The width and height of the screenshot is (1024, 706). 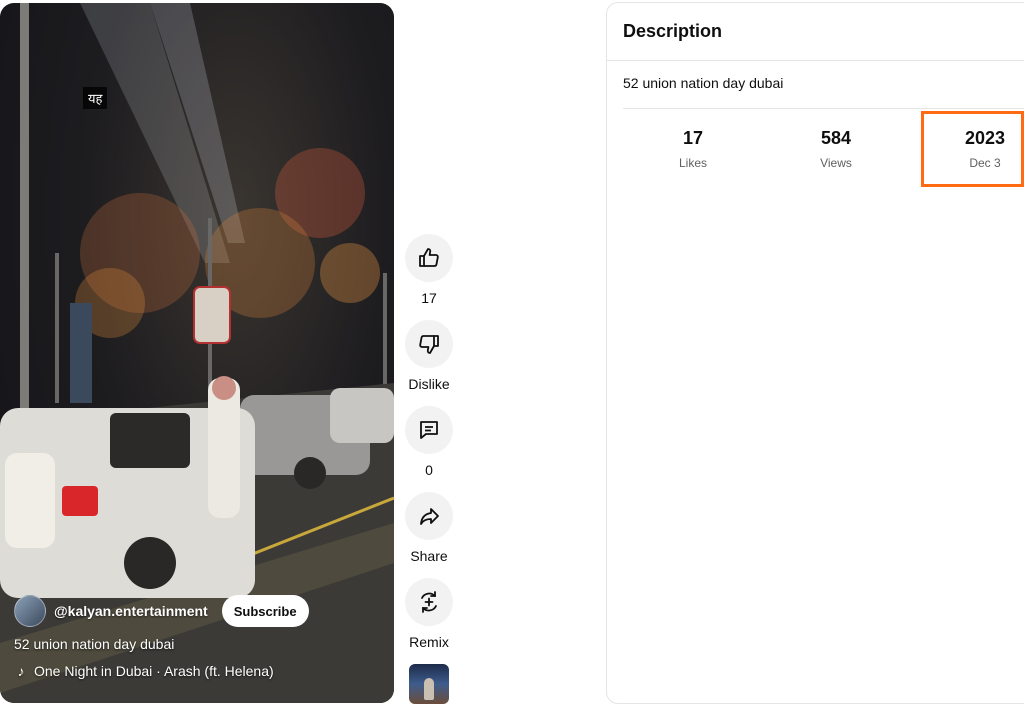 I want to click on channel-avatar, so click(x=30, y=611).